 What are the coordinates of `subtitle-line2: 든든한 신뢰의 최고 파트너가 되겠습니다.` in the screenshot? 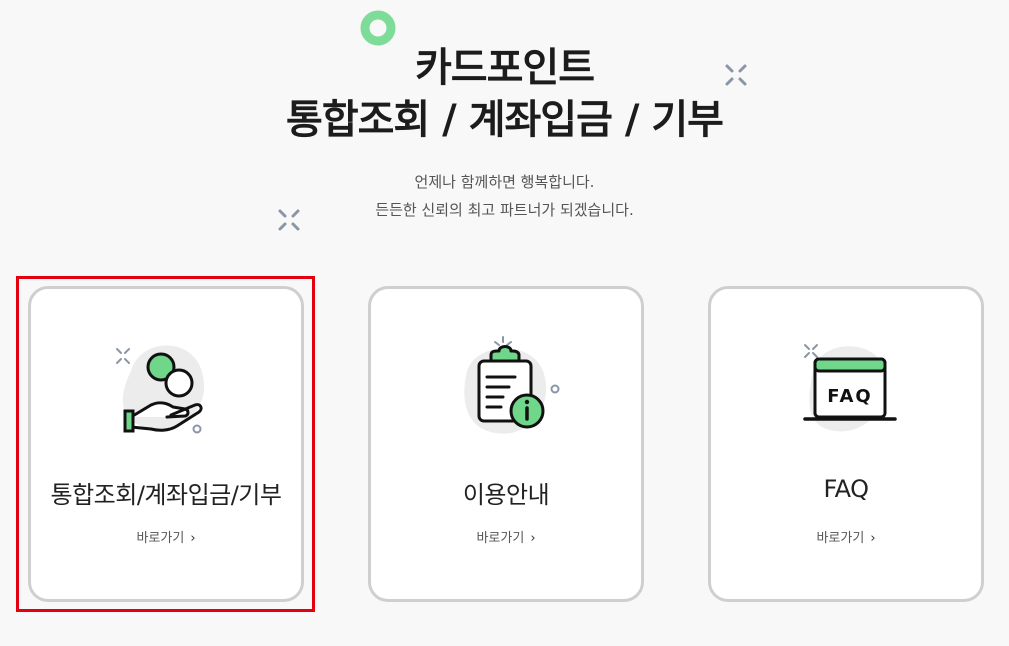 It's located at (504, 210).